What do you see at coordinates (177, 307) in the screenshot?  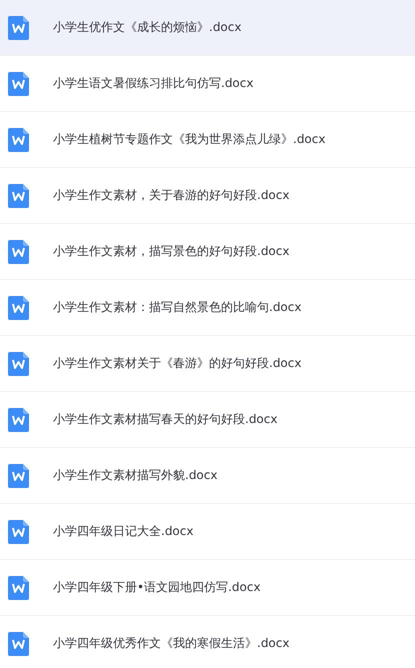 I see `file-name: 小学生作文素材：描写自然景色的比喻句.docx` at bounding box center [177, 307].